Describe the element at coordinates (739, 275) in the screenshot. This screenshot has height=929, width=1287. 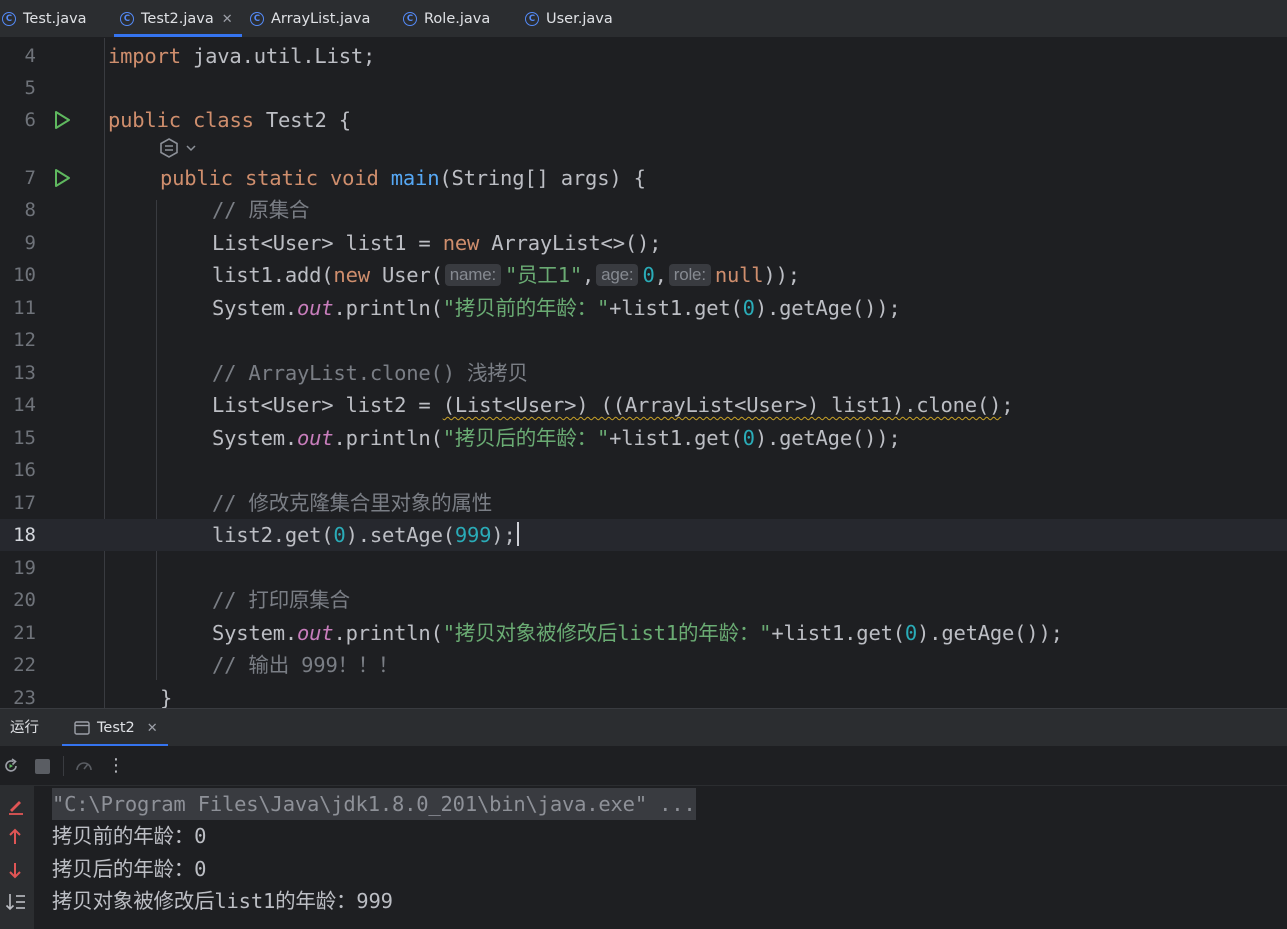
I see `code-token: null` at that location.